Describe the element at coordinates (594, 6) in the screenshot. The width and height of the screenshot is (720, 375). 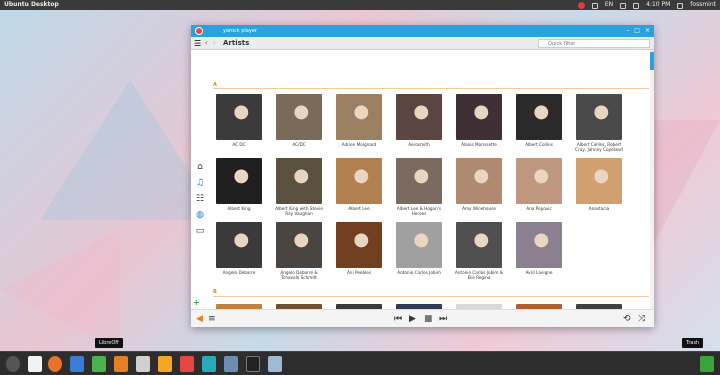
I see `network-icon` at that location.